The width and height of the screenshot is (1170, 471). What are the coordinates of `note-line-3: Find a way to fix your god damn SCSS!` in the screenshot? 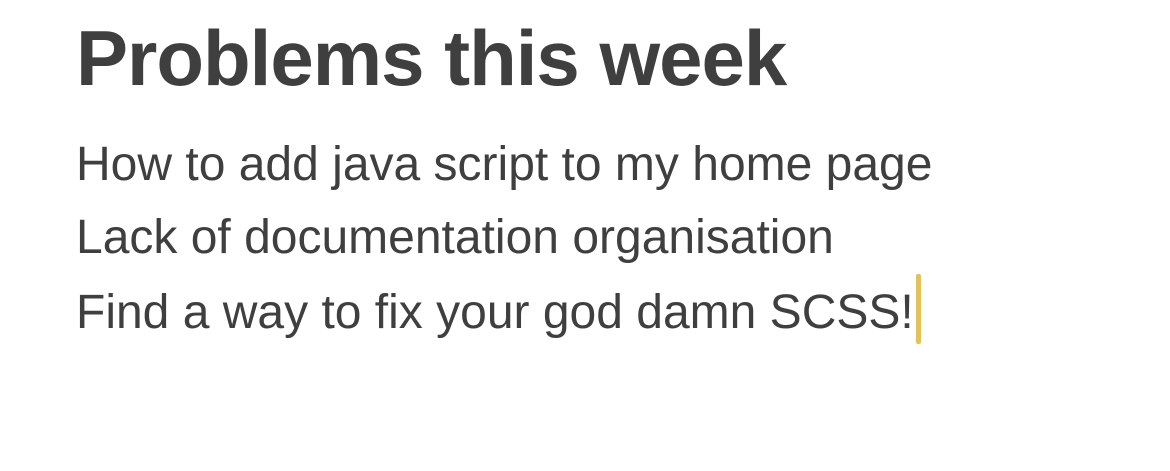 It's located at (613, 310).